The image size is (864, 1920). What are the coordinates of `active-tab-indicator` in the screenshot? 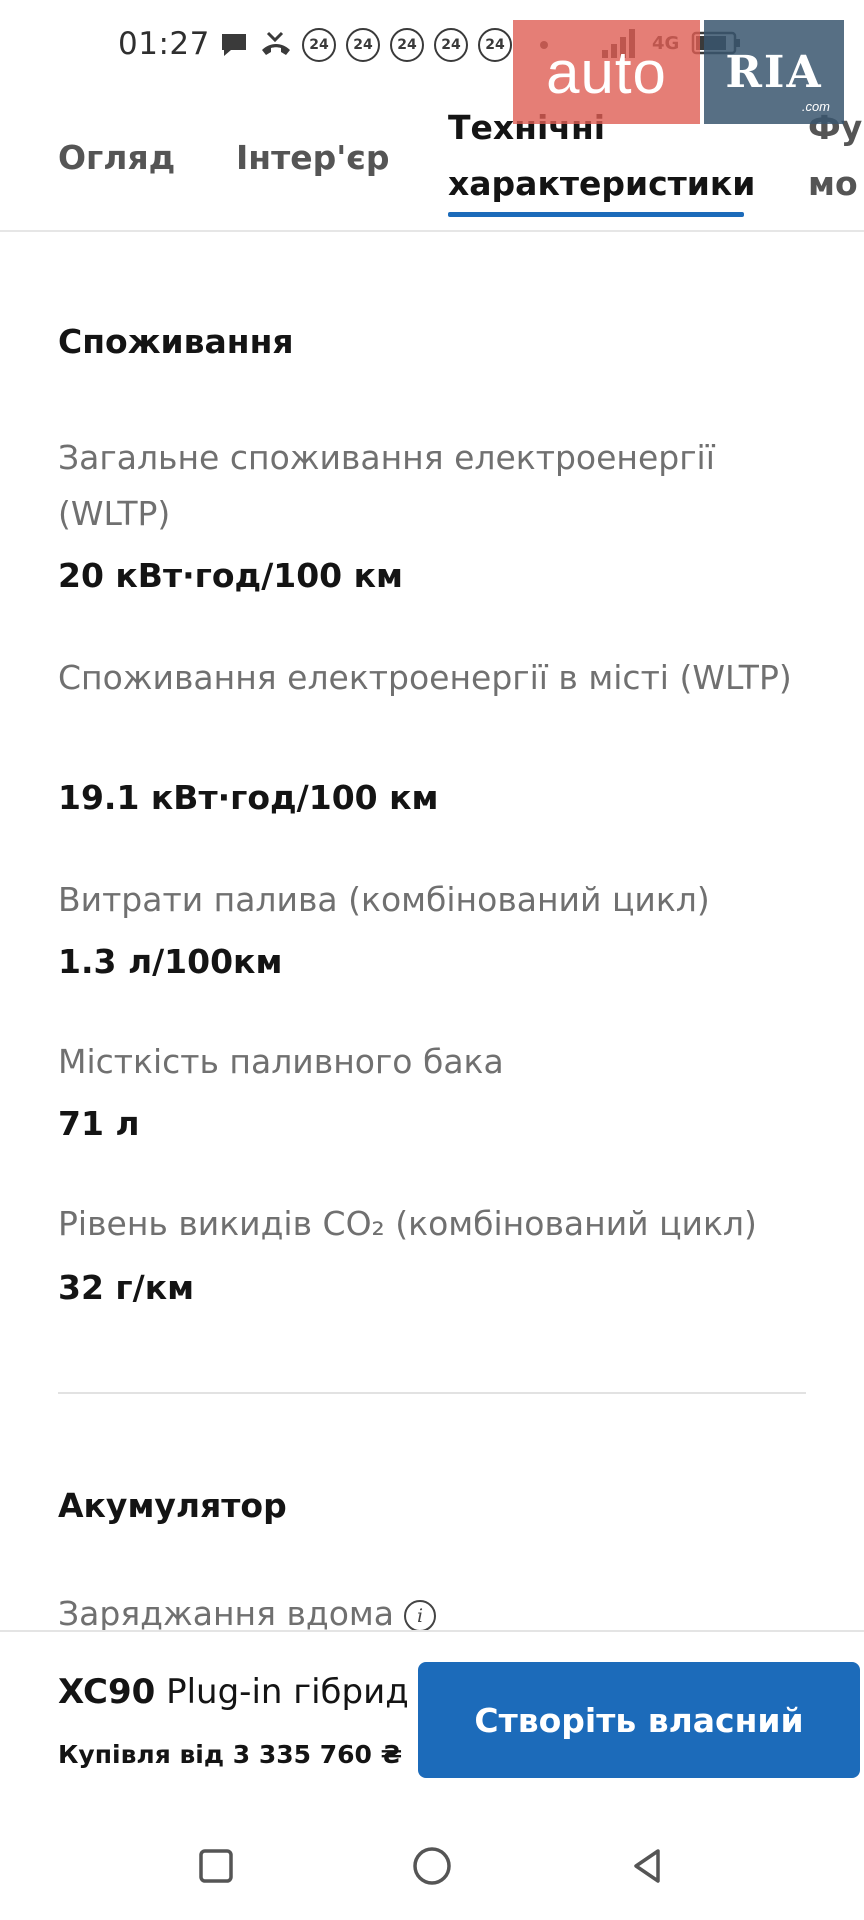 It's located at (596, 214).